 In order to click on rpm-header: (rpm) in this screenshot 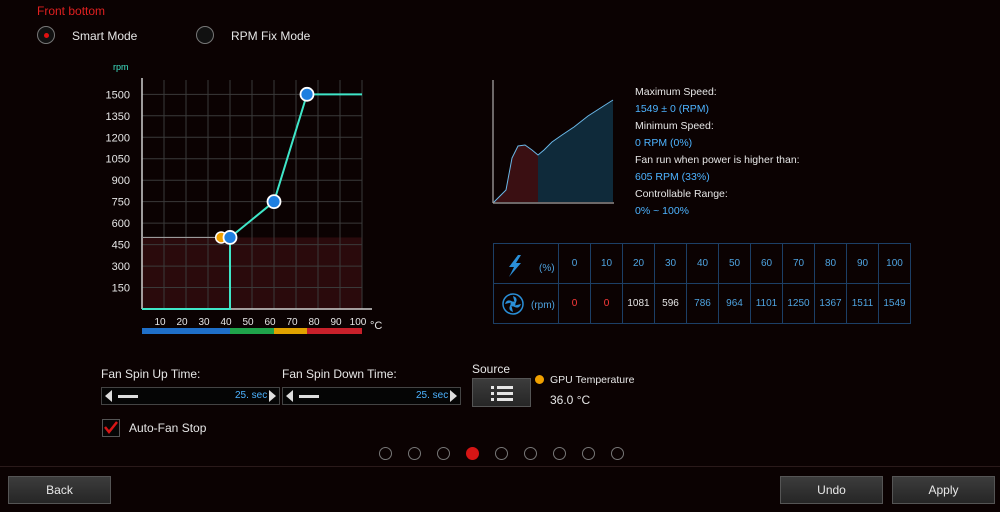, I will do `click(526, 303)`.